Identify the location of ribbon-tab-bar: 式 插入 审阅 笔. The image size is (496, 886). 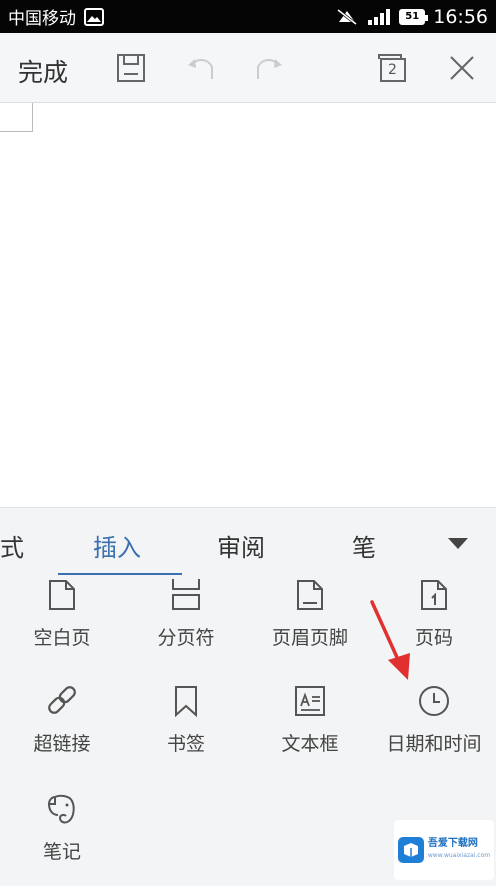
(248, 541).